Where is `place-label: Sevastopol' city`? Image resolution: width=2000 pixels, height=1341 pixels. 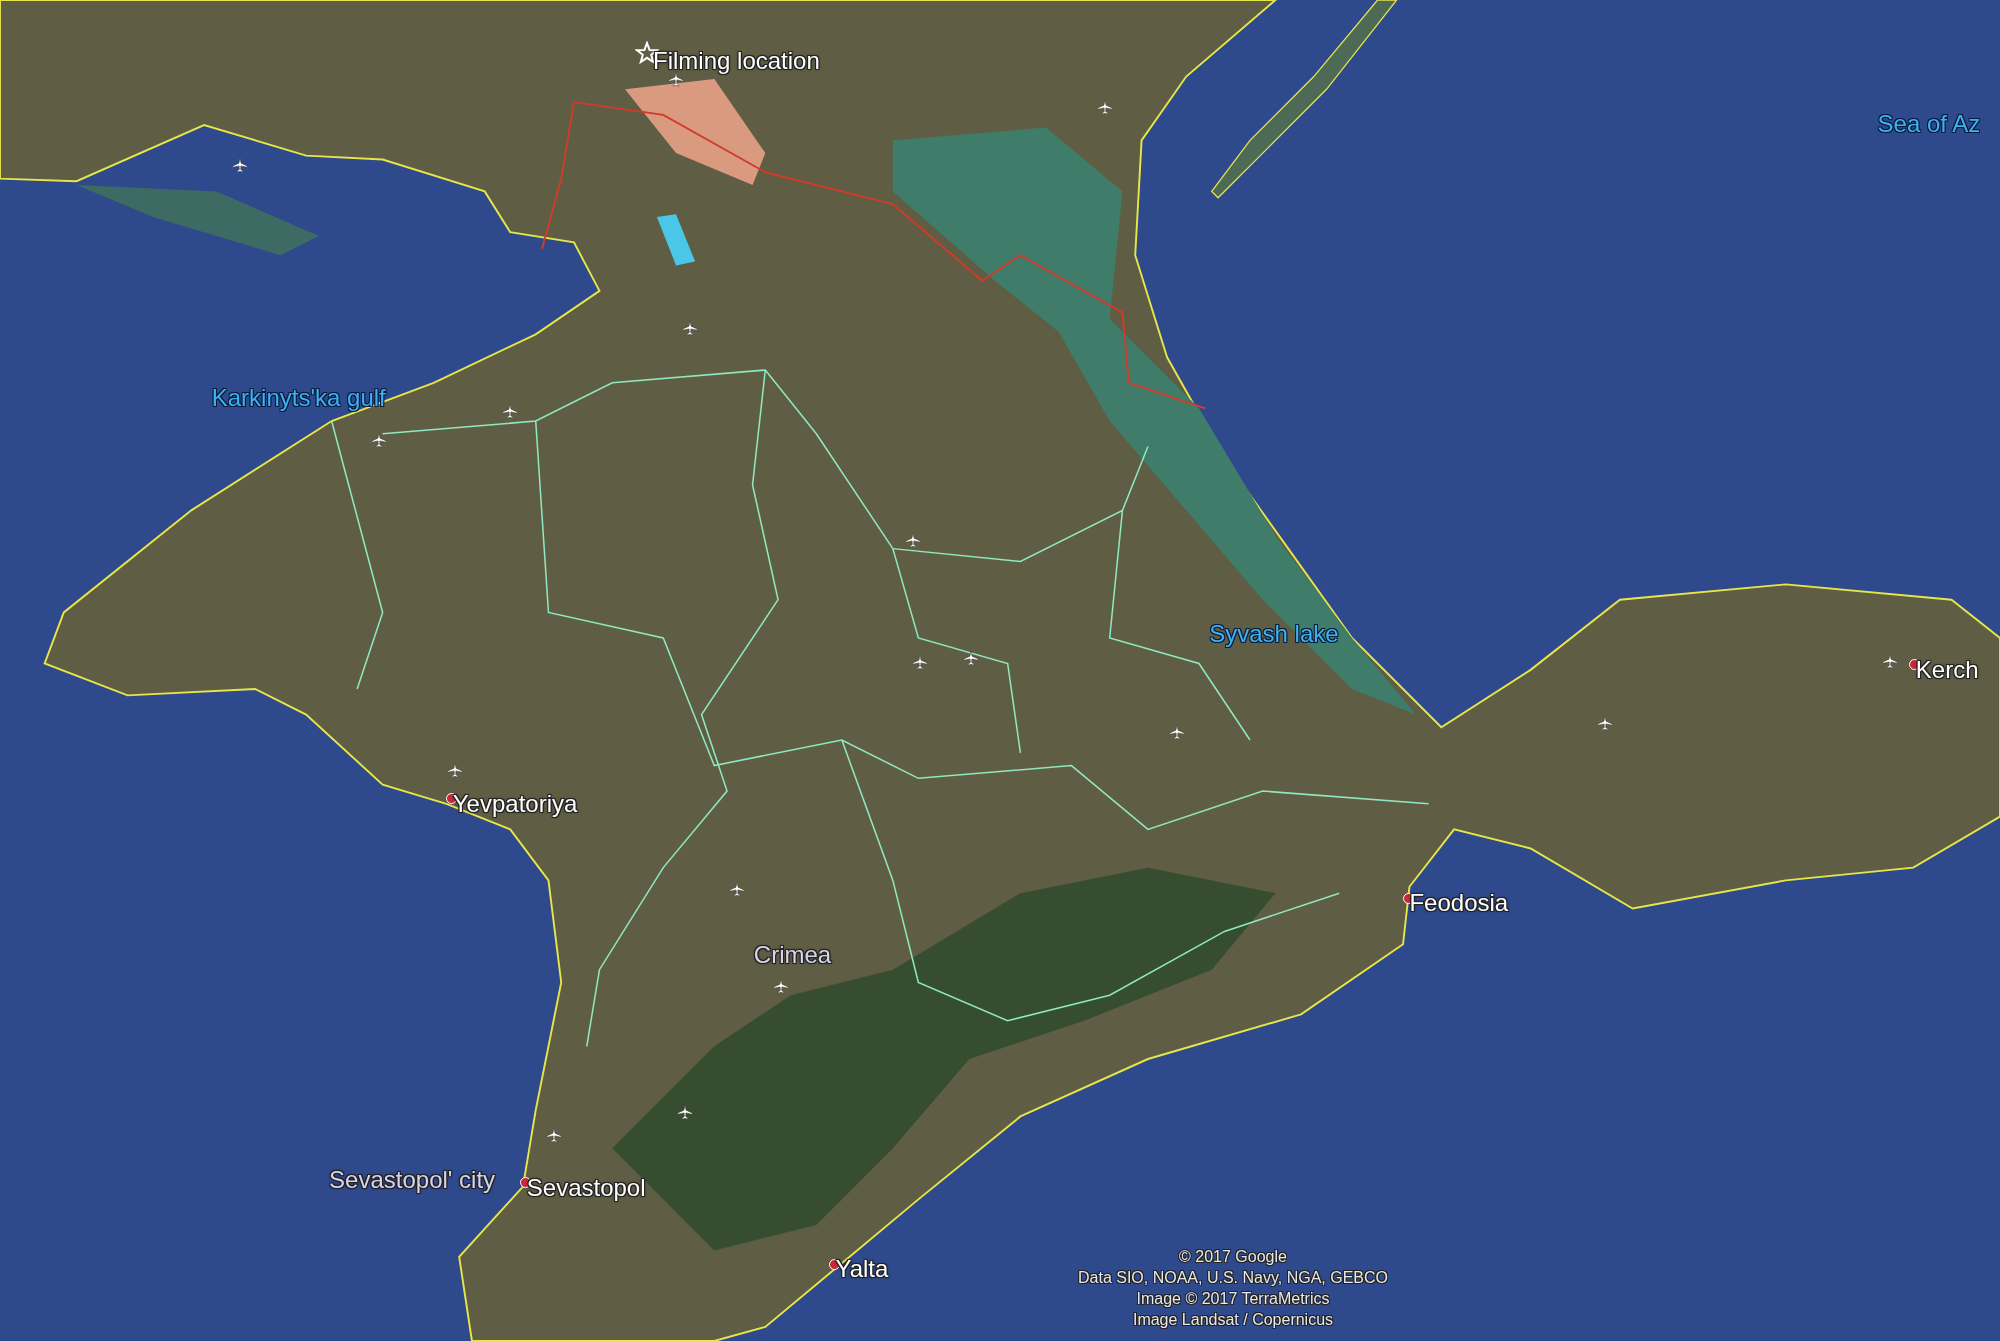
place-label: Sevastopol' city is located at coordinates (412, 1179).